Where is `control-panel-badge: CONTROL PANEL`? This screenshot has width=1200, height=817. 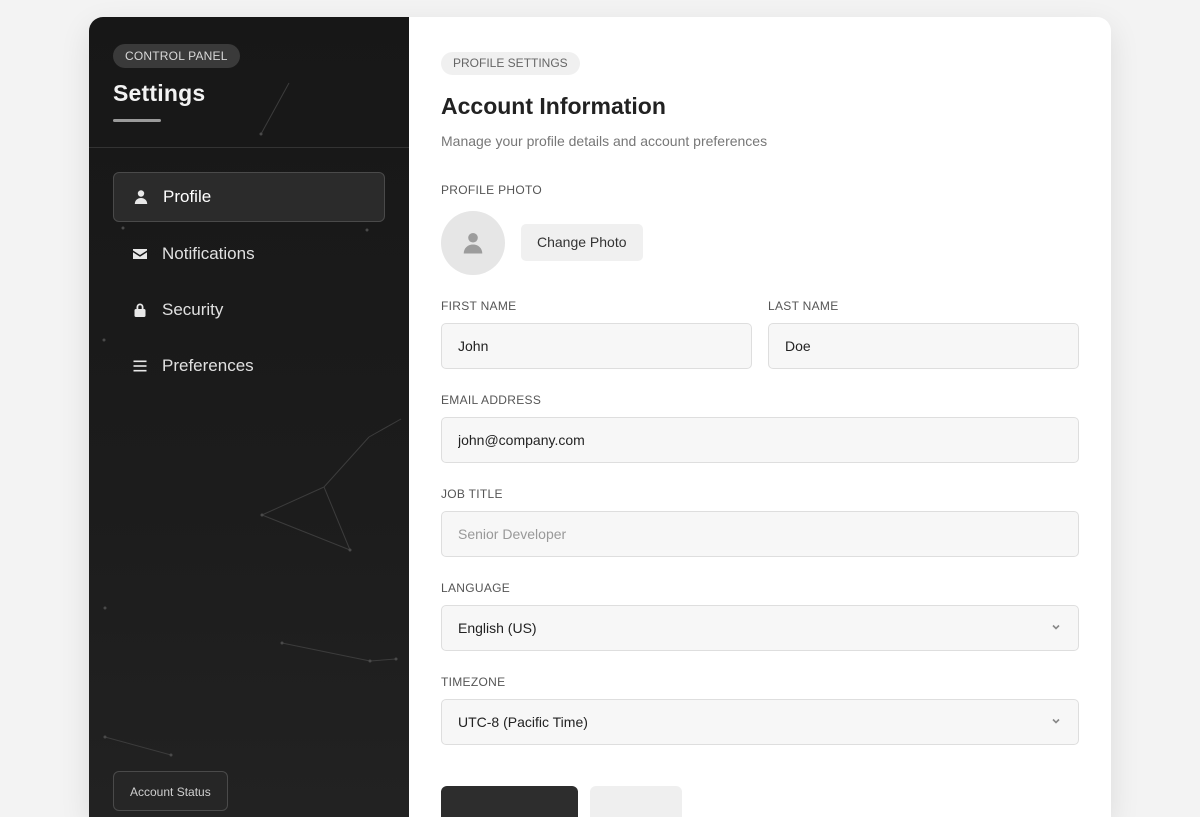 control-panel-badge: CONTROL PANEL is located at coordinates (176, 56).